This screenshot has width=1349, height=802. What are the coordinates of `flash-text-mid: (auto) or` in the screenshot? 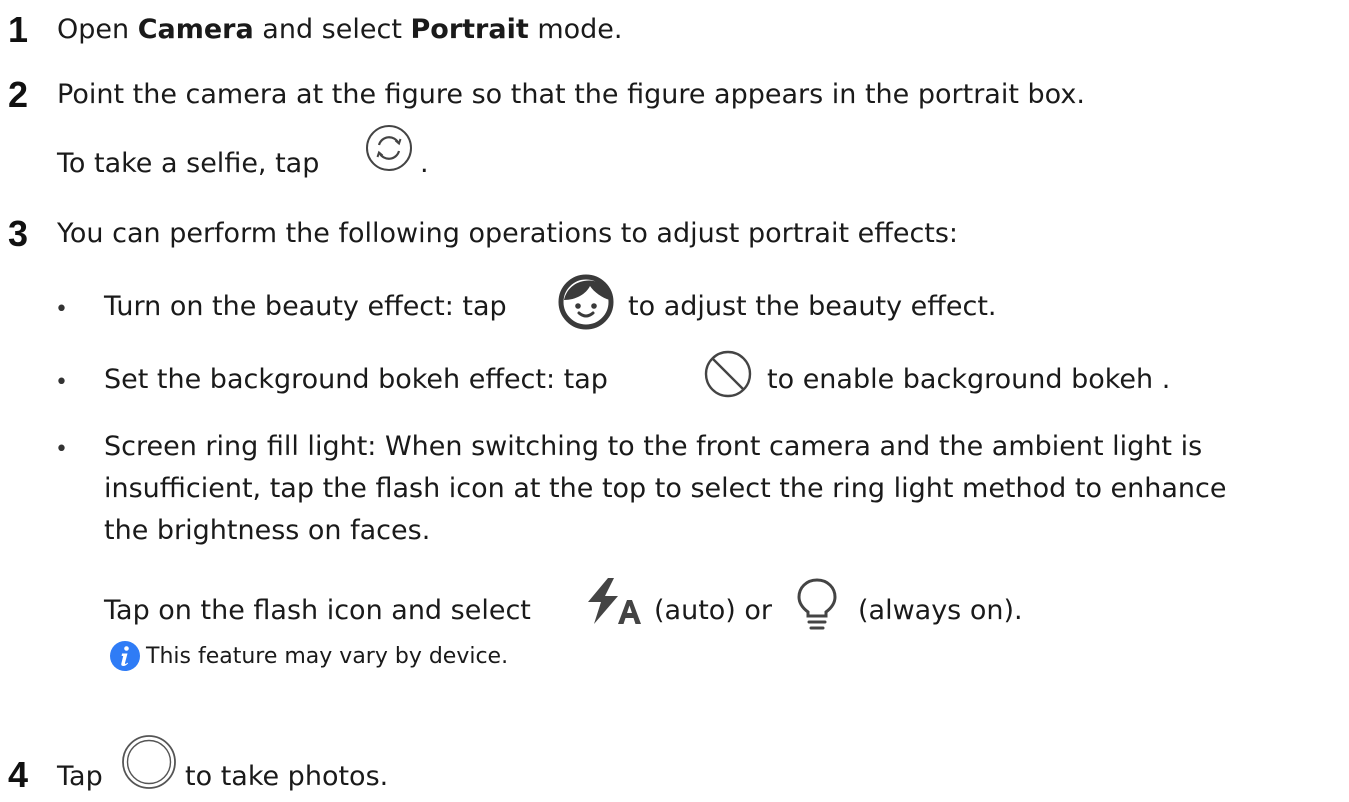 It's located at (713, 610).